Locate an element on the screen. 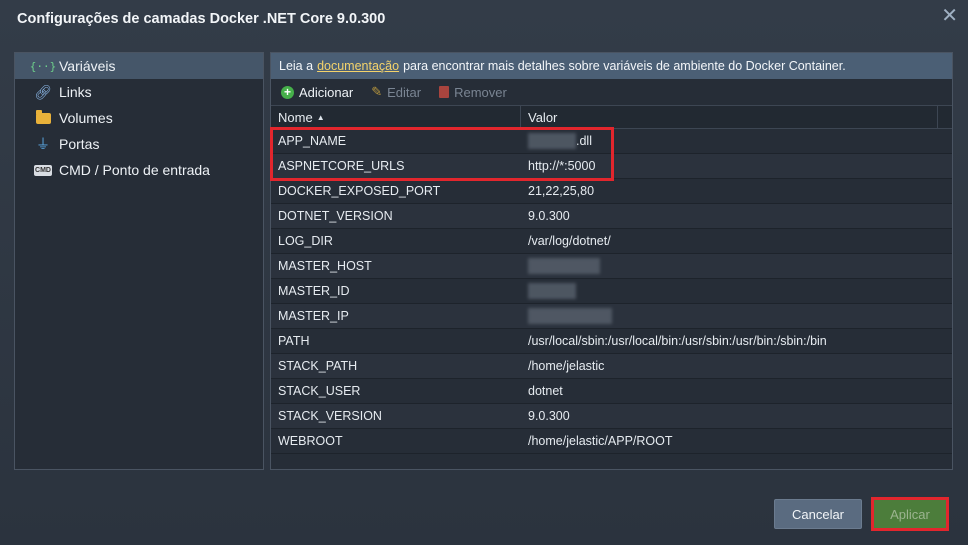  variable-value: dotnet is located at coordinates (545, 391).